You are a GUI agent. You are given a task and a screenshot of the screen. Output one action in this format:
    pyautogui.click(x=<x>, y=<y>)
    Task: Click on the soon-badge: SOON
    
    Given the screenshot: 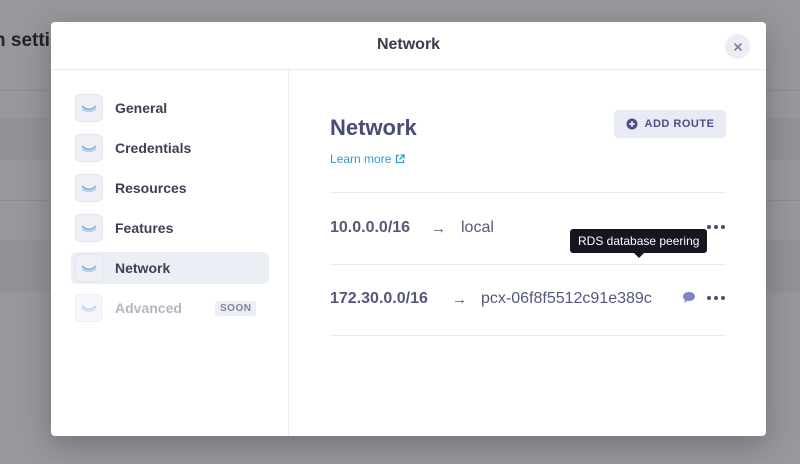 What is the action you would take?
    pyautogui.click(x=236, y=308)
    